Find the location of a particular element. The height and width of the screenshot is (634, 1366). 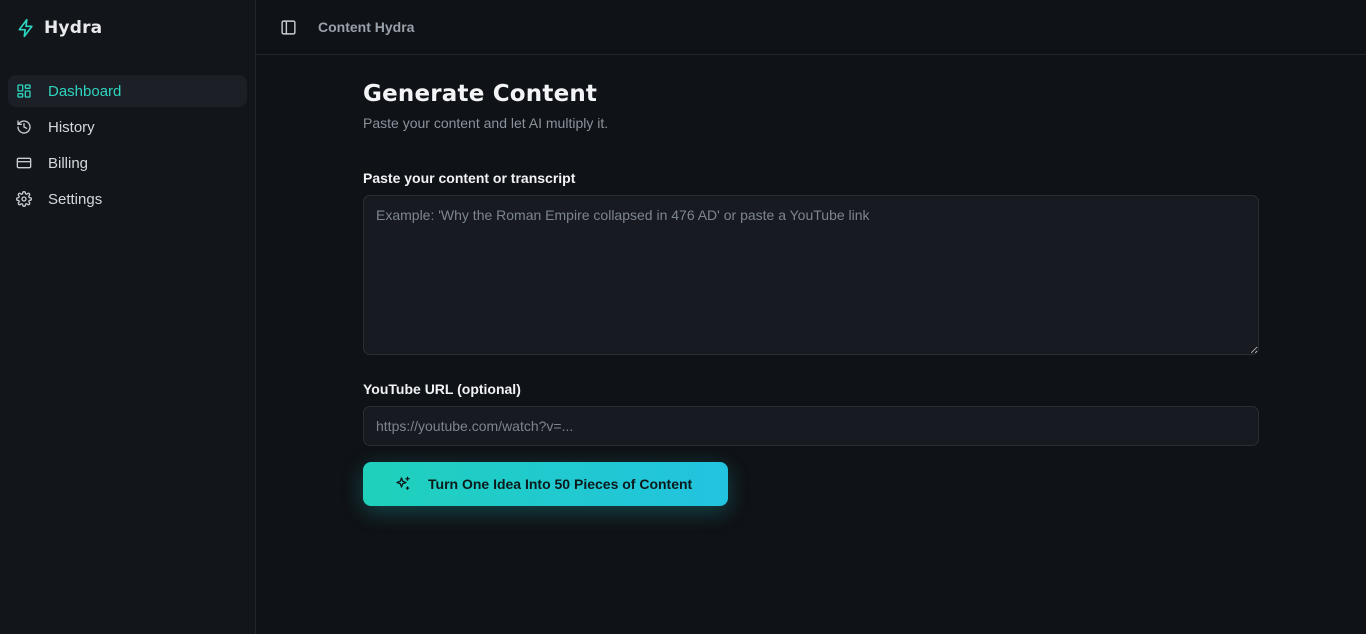

generate-content-button: Turn One Idea Into 50 Pieces of Content is located at coordinates (545, 484).